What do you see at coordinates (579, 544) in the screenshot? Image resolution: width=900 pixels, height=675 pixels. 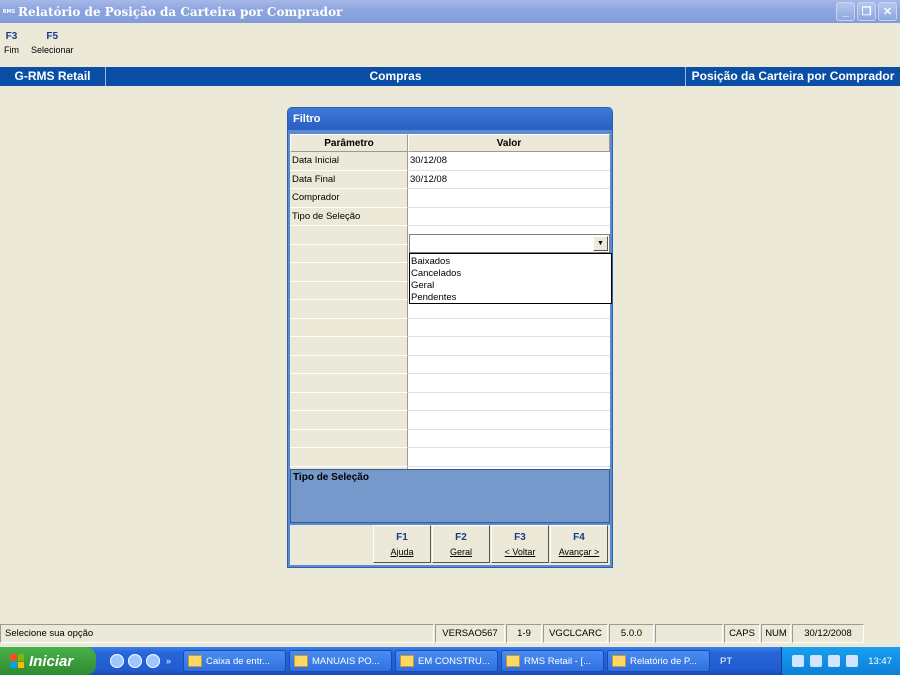 I see `avancar-button: F4 Avançar >` at bounding box center [579, 544].